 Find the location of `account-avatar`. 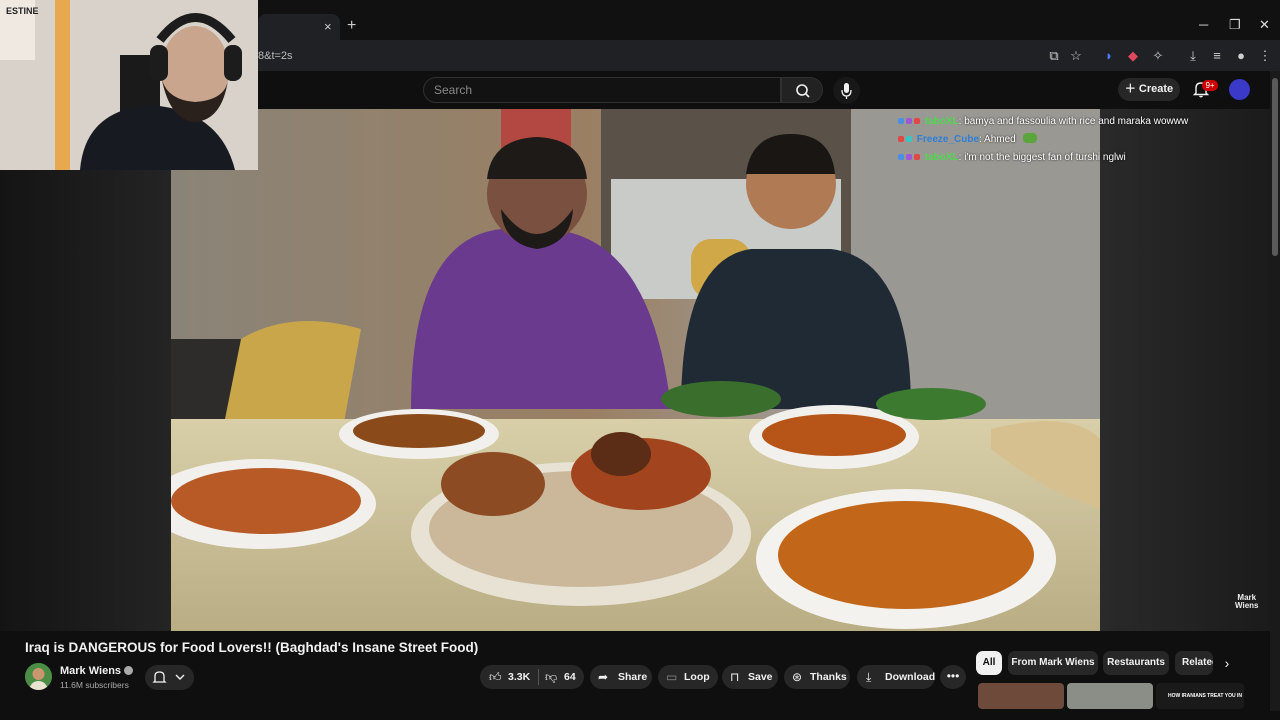

account-avatar is located at coordinates (1239, 89).